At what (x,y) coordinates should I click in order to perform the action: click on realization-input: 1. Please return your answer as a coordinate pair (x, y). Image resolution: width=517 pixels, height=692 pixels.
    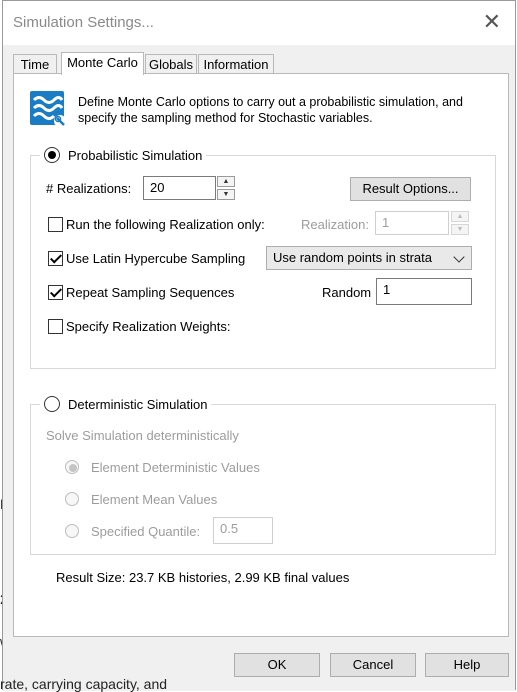
    Looking at the image, I should click on (412, 223).